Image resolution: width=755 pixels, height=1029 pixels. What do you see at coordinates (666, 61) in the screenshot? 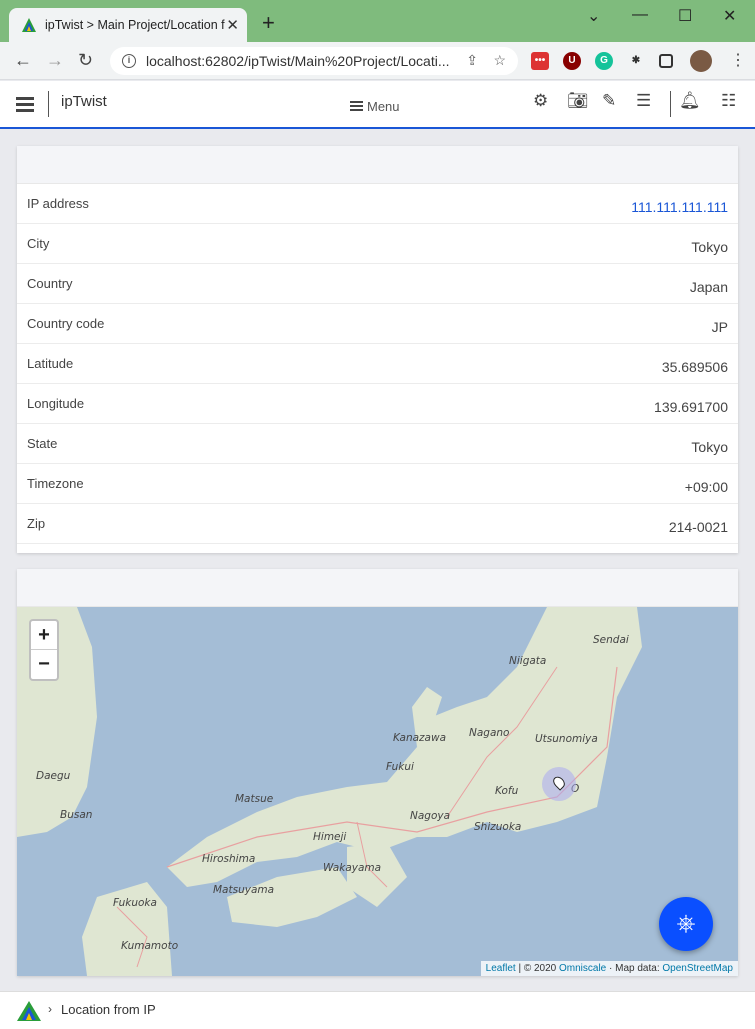
I see `side-panel-icon` at bounding box center [666, 61].